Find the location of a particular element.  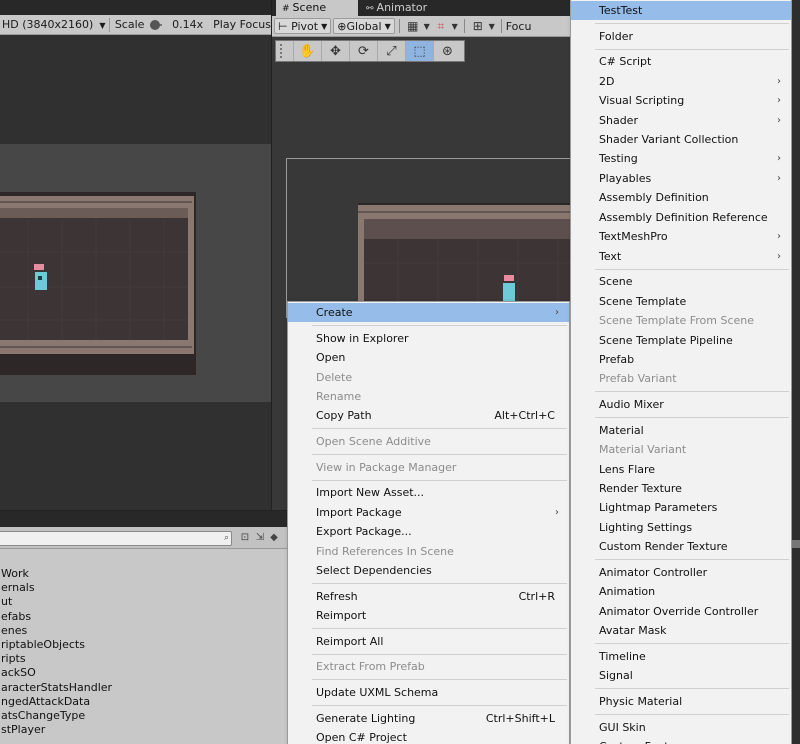

increment-snap-icon: ⌗ is located at coordinates (441, 26).